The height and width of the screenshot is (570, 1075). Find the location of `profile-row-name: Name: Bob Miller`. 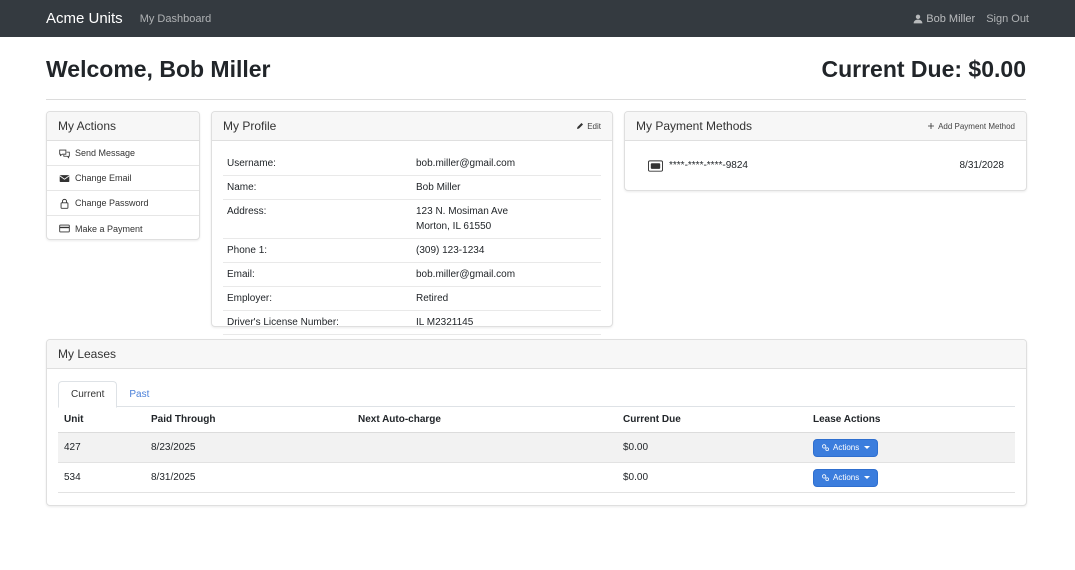

profile-row-name: Name: Bob Miller is located at coordinates (412, 188).